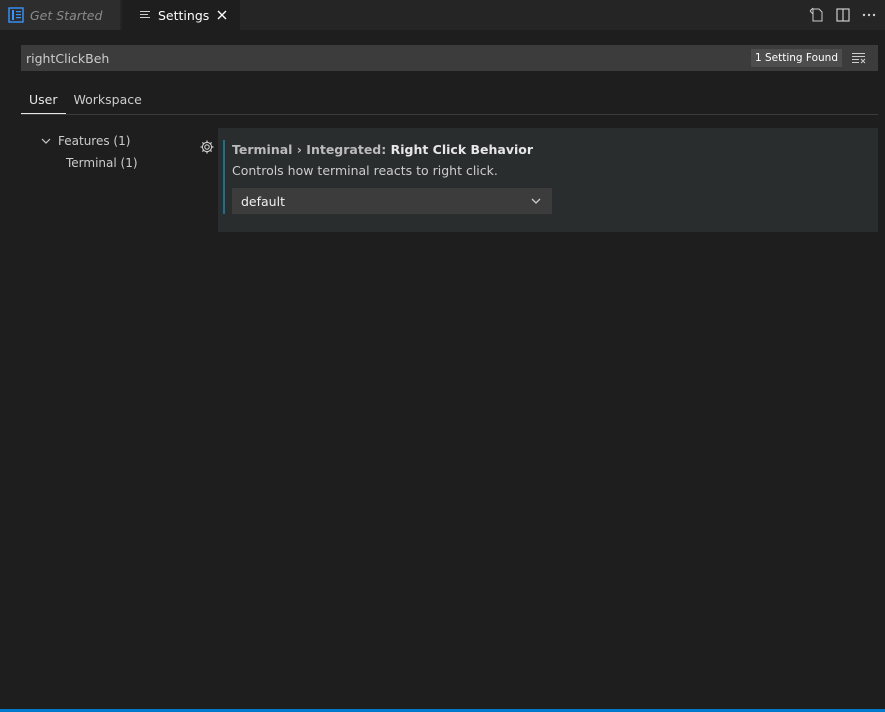 This screenshot has width=885, height=712. What do you see at coordinates (392, 201) in the screenshot?
I see `setting-dropdown: default` at bounding box center [392, 201].